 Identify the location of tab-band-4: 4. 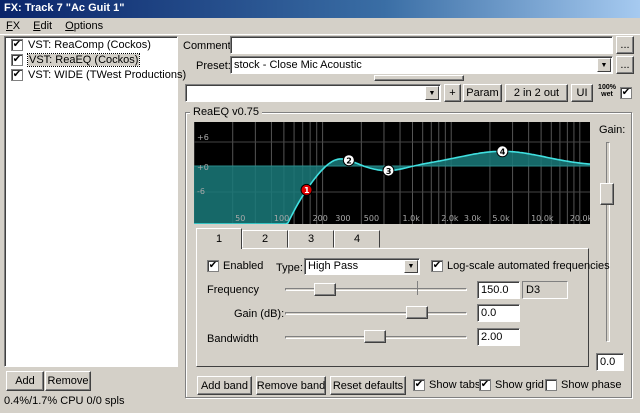
(357, 239).